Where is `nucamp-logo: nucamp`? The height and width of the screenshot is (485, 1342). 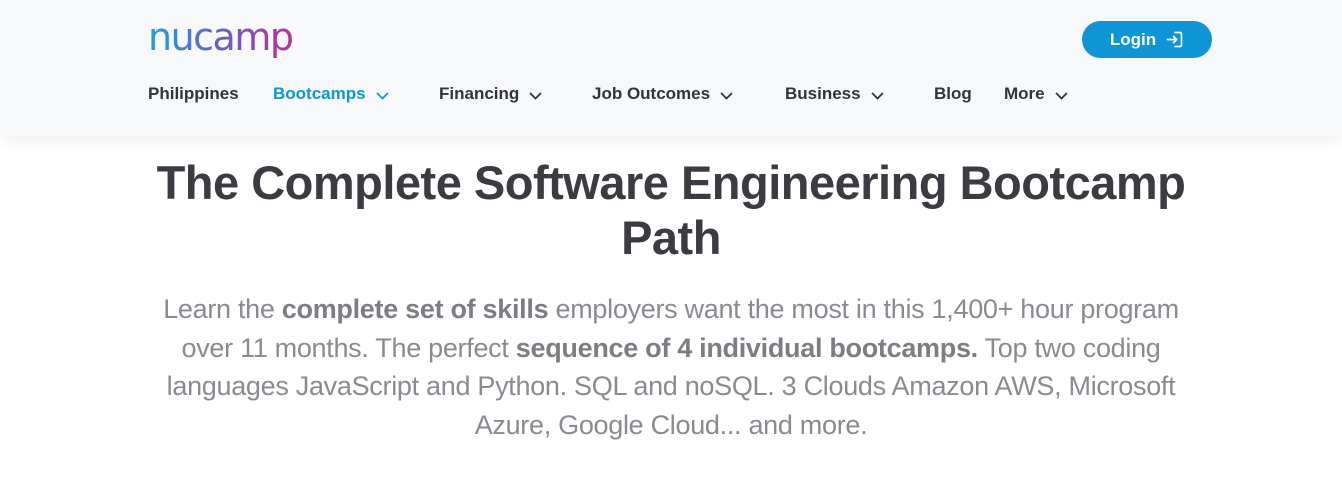 nucamp-logo: nucamp is located at coordinates (229, 43).